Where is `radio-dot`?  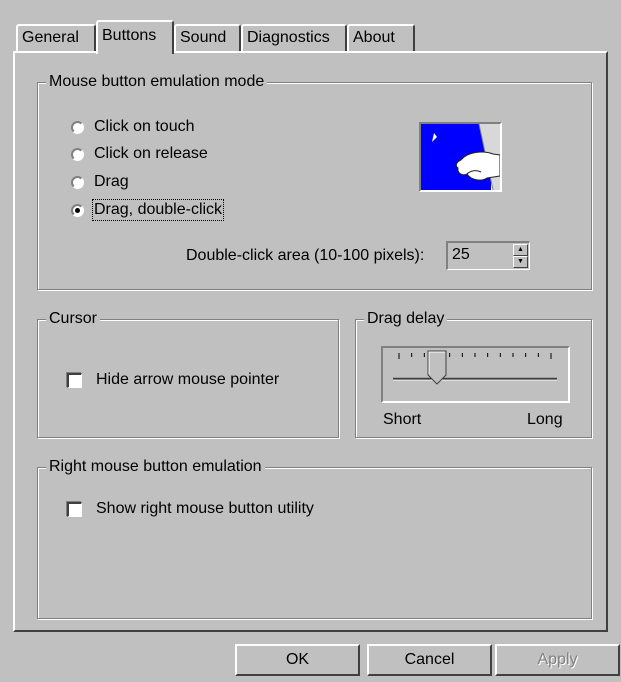
radio-dot is located at coordinates (77, 210).